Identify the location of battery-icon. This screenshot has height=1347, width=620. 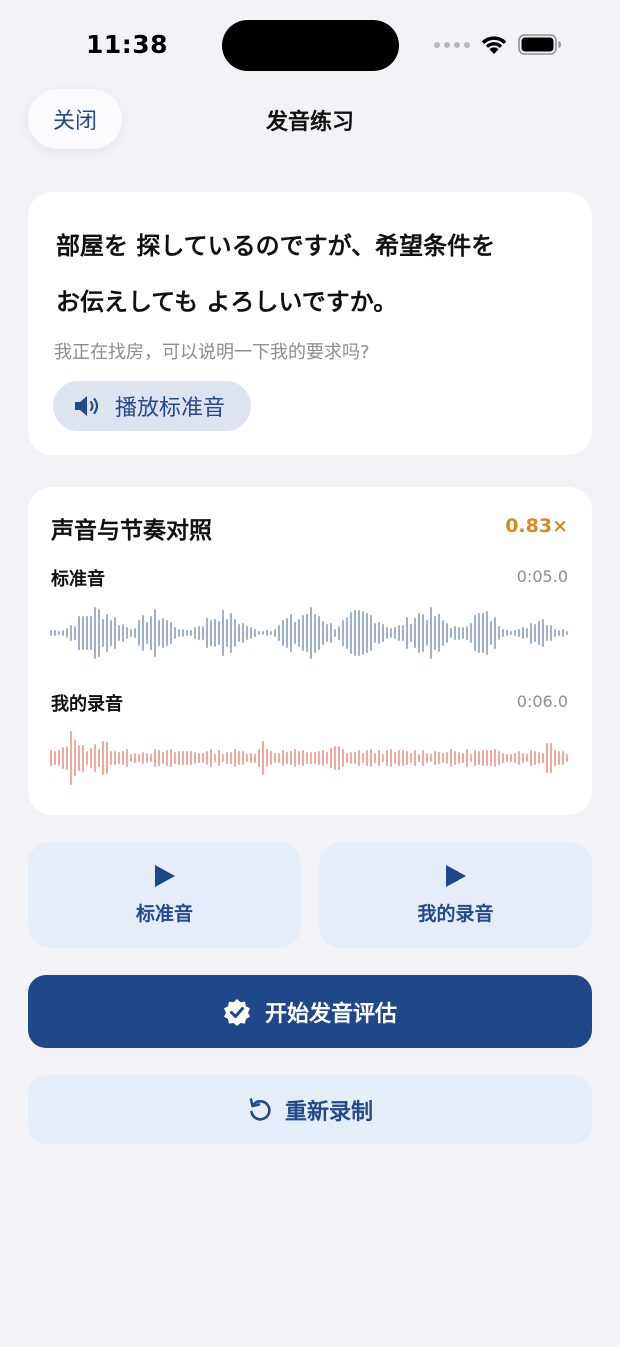
(539, 44).